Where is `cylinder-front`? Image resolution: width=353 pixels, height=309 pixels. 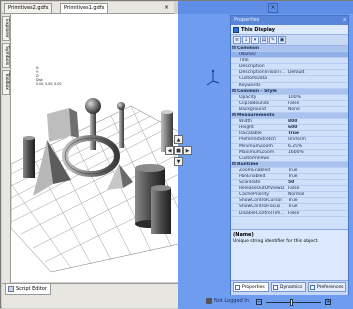 cylinder-front is located at coordinates (161, 211).